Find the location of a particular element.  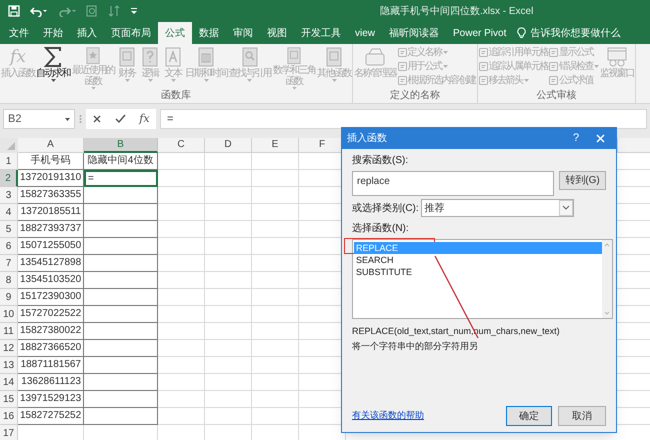

list-item: SEARCH is located at coordinates (478, 260).